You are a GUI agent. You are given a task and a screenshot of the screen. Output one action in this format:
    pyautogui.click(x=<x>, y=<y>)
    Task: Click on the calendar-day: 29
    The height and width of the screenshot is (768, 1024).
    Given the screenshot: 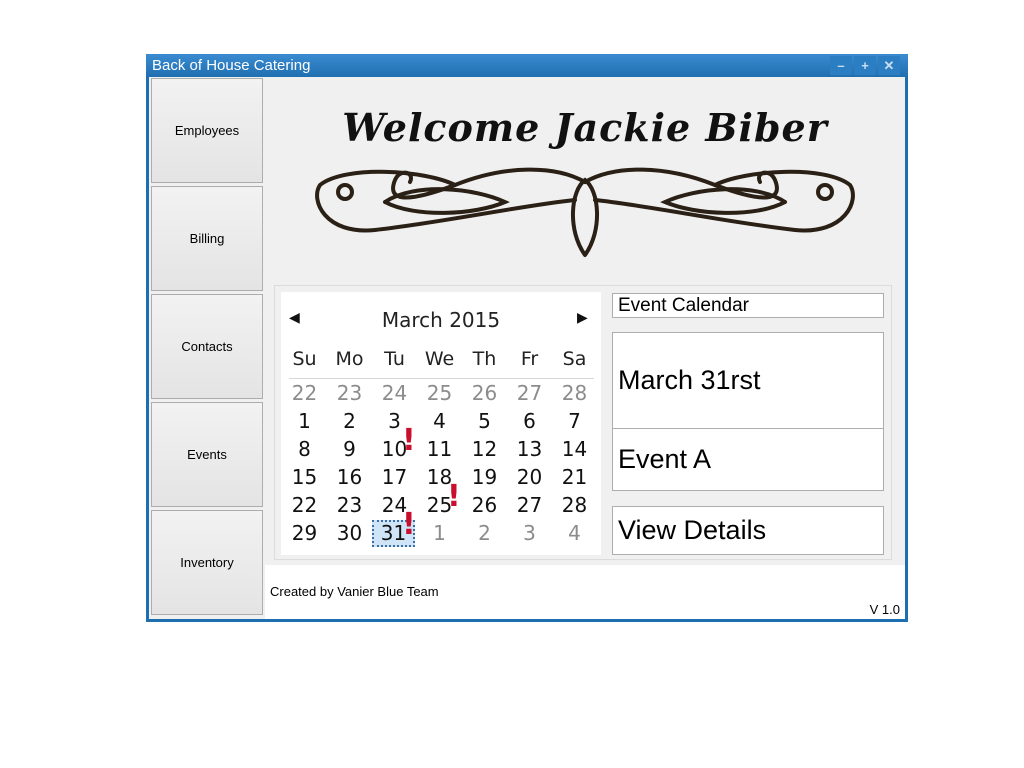 What is the action you would take?
    pyautogui.click(x=304, y=533)
    